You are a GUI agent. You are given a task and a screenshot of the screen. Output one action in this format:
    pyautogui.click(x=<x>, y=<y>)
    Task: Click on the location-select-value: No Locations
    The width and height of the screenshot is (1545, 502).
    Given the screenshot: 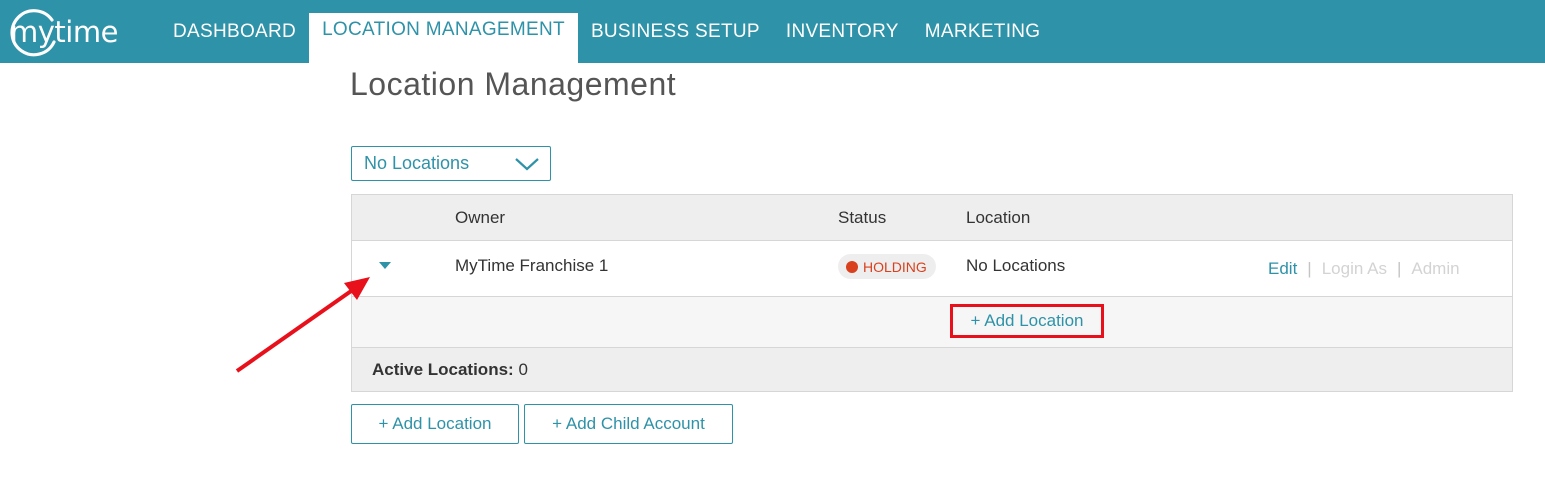 What is the action you would take?
    pyautogui.click(x=417, y=163)
    